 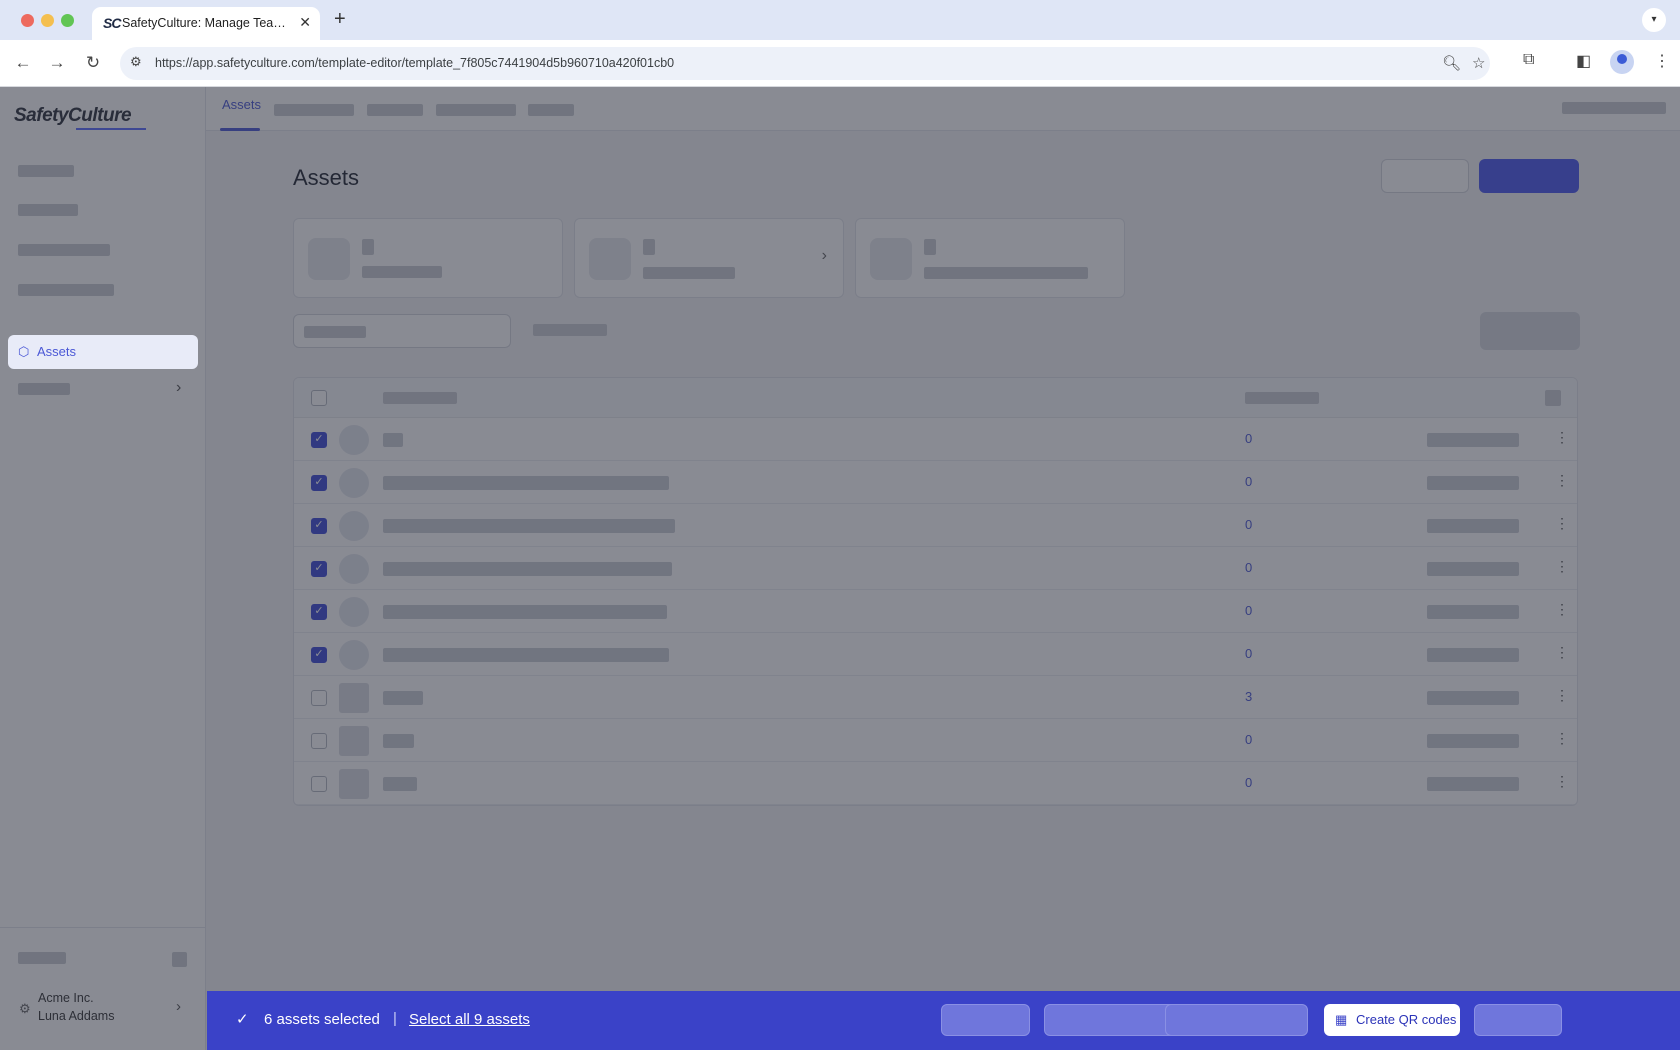 I want to click on reload-icon: ↻, so click(x=93, y=63).